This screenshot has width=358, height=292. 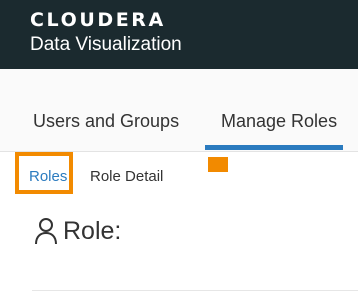 I want to click on user-icon, so click(x=46, y=231).